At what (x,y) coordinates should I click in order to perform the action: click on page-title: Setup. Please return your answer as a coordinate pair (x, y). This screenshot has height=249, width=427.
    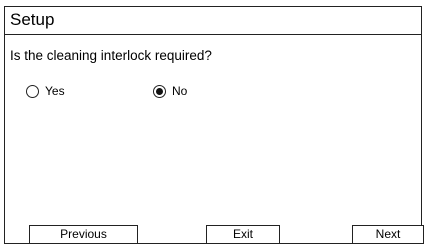
    Looking at the image, I should click on (32, 19).